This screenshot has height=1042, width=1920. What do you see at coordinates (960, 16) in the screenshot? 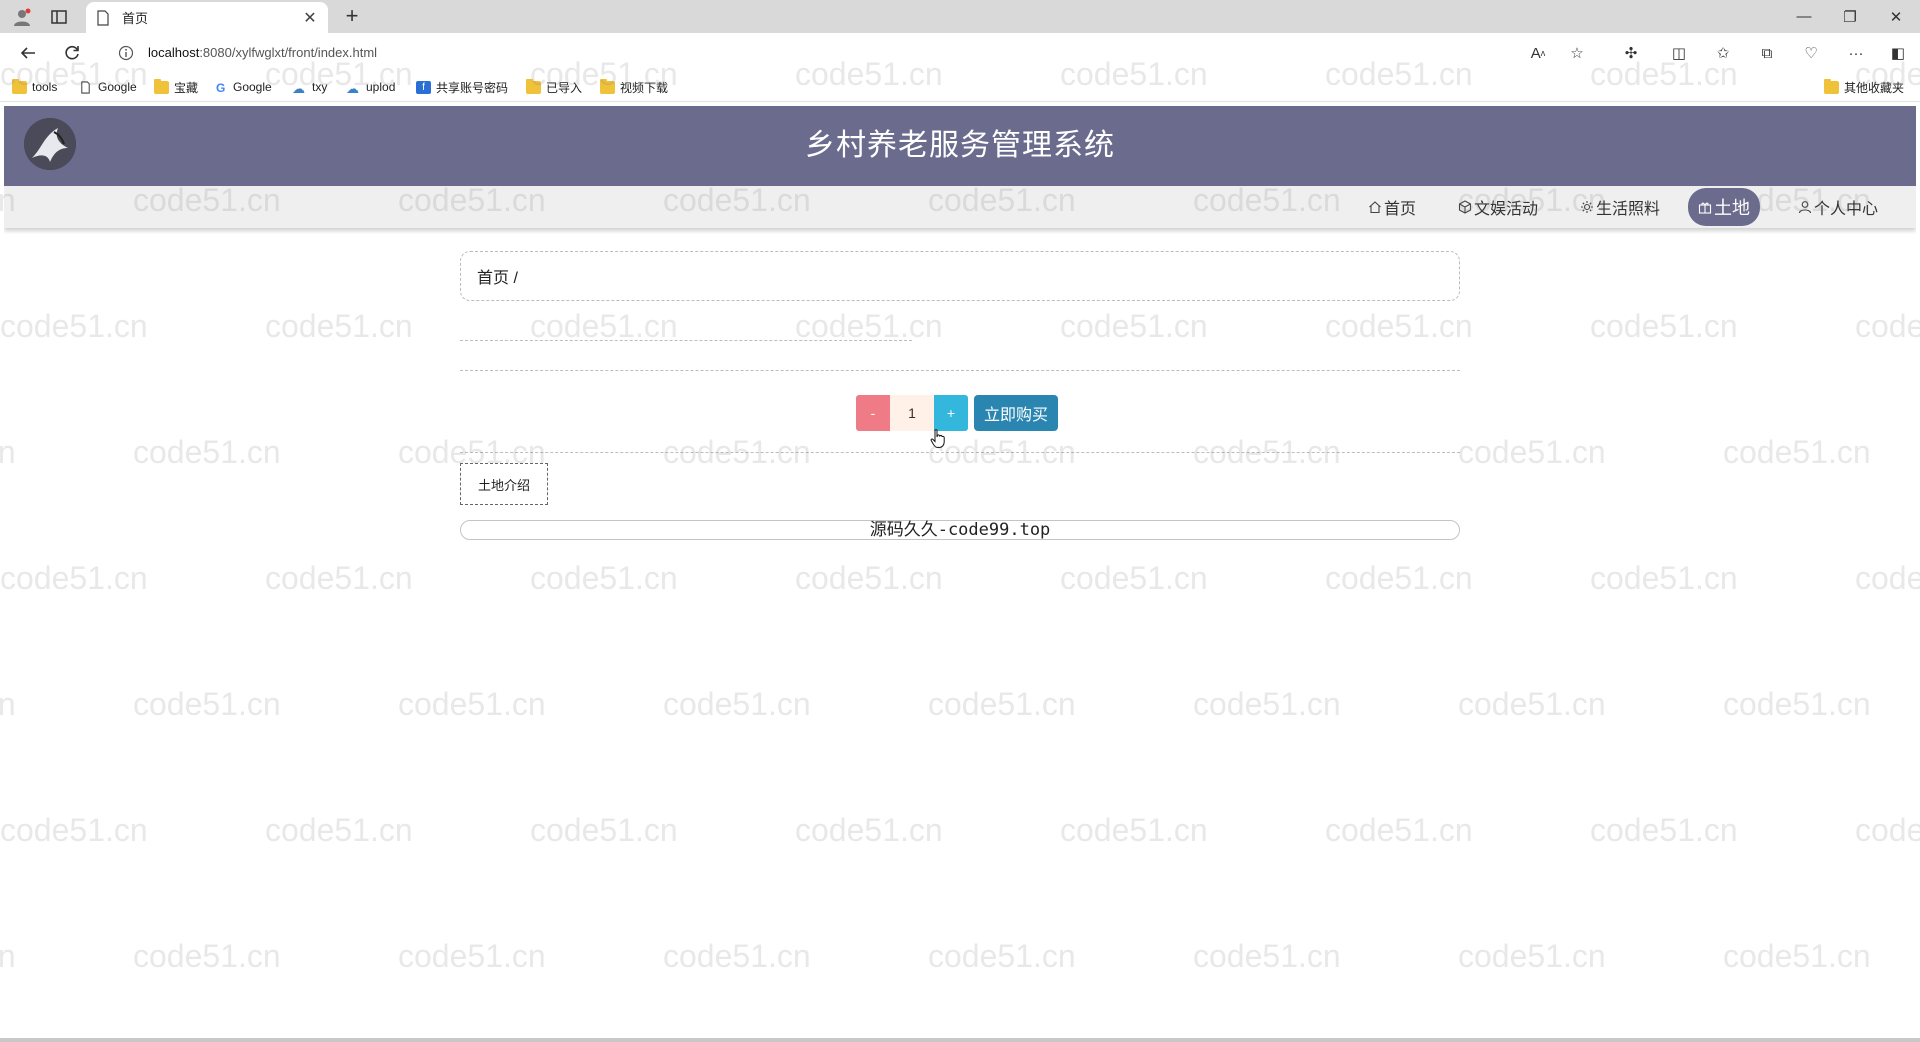
I see `browser-tab-strip: 首页 ✕ + — ❐ ✕` at bounding box center [960, 16].